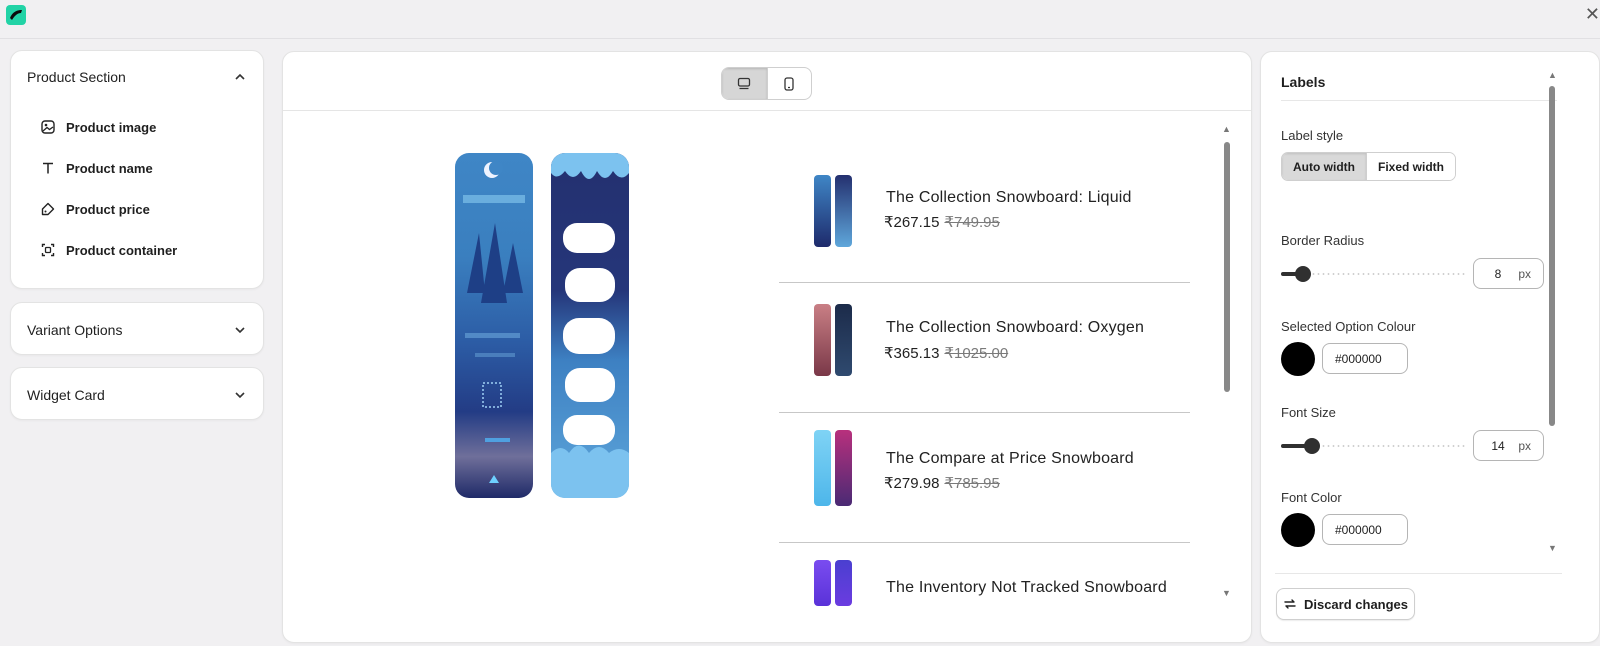 Image resolution: width=1600 pixels, height=646 pixels. Describe the element at coordinates (972, 483) in the screenshot. I see `compare-price: ₹785.95` at that location.